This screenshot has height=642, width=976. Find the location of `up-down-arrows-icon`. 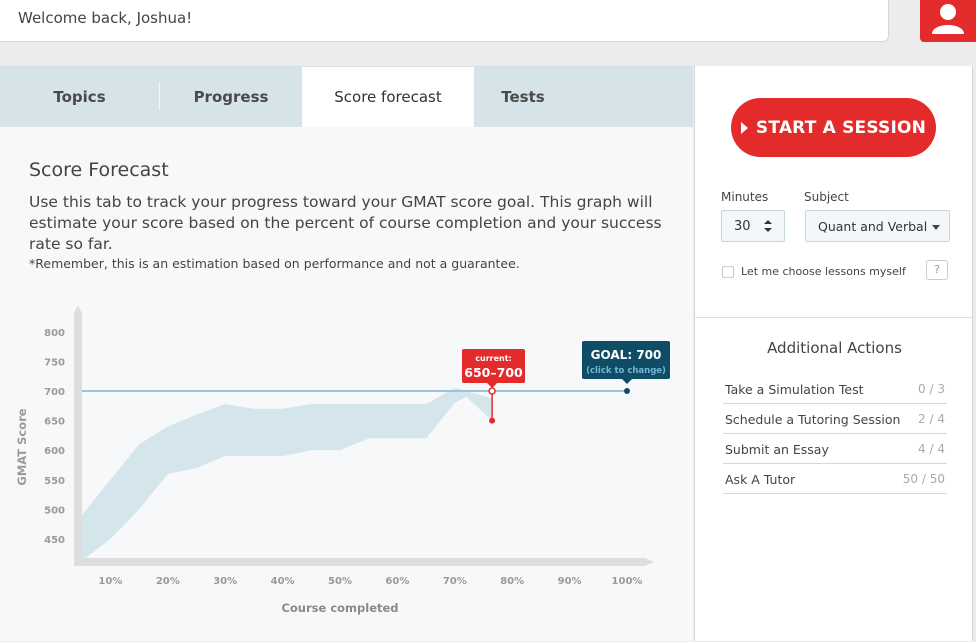

up-down-arrows-icon is located at coordinates (768, 226).